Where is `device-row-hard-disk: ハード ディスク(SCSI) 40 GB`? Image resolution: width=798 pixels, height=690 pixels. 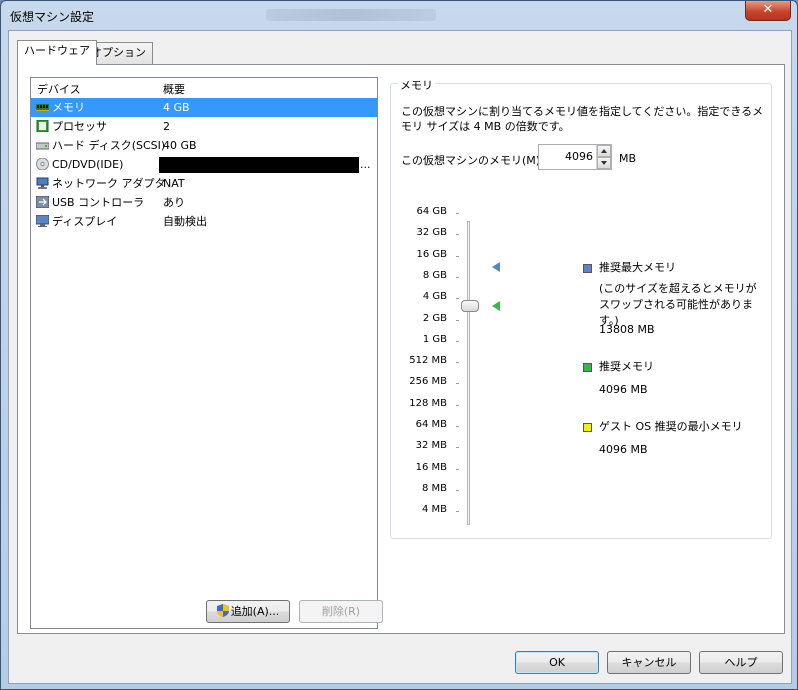 device-row-hard-disk: ハード ディスク(SCSI) 40 GB is located at coordinates (204, 145).